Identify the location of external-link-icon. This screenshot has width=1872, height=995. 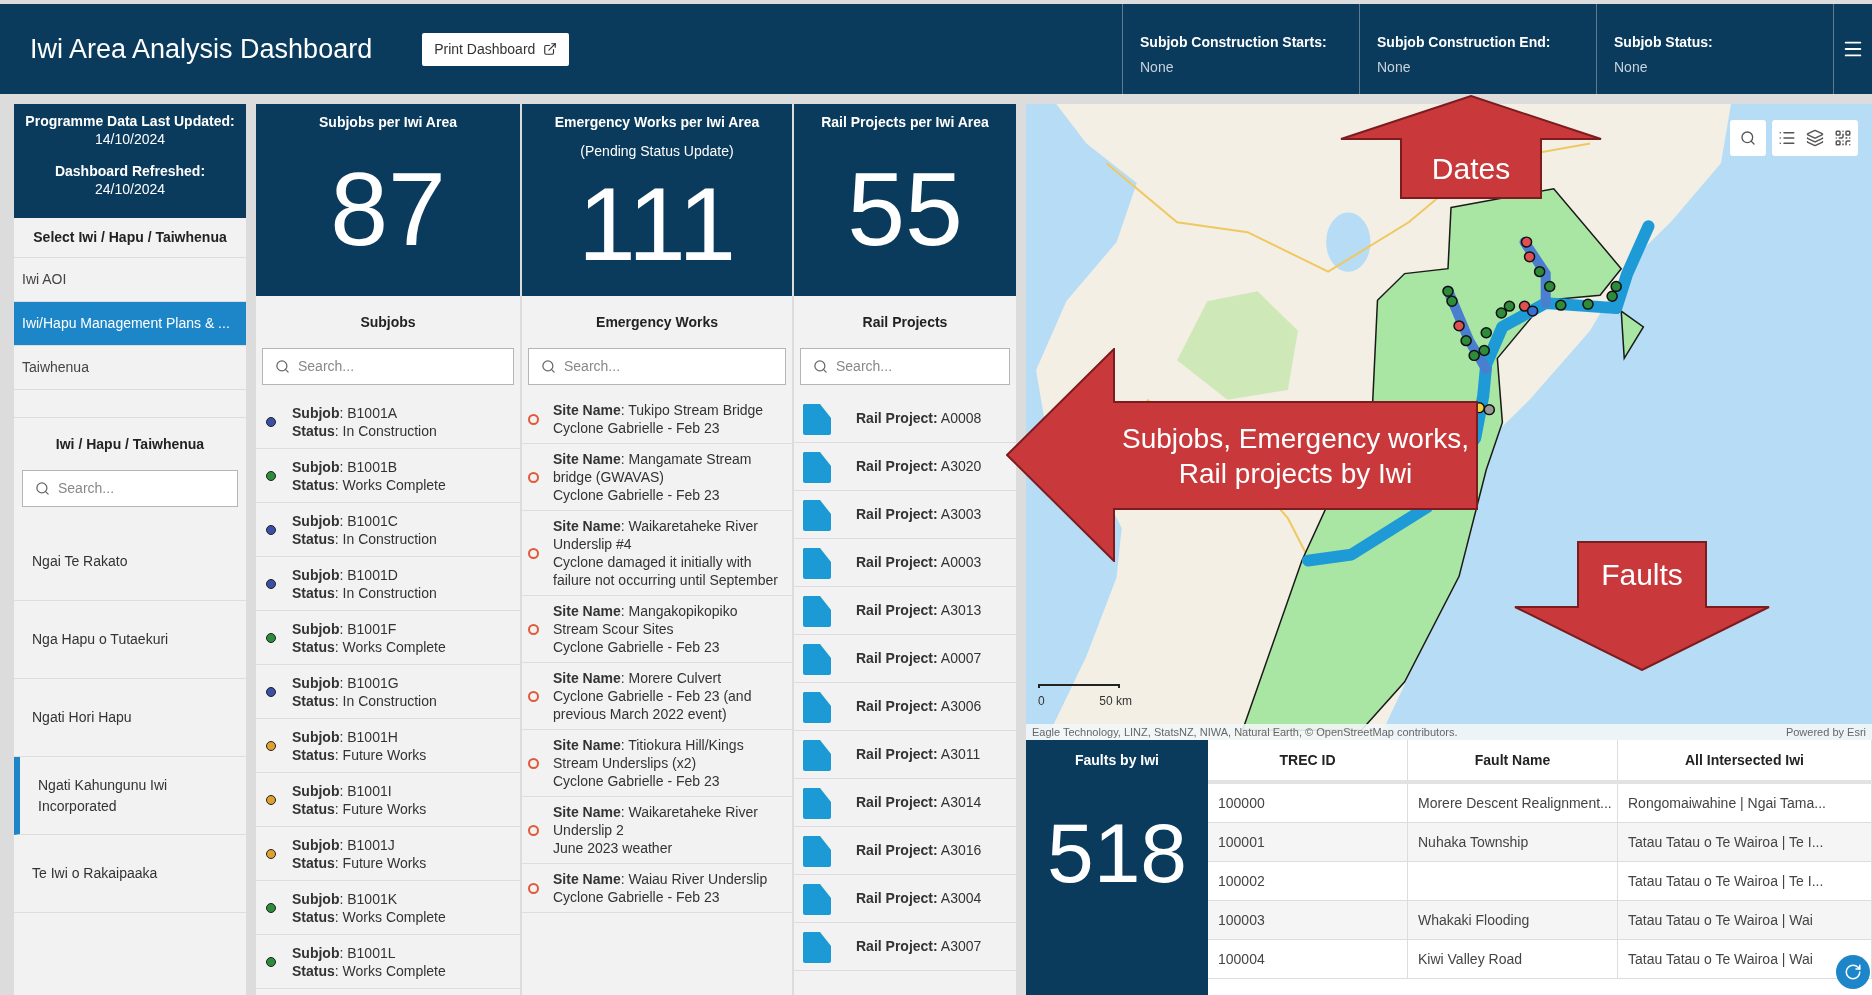
(550, 49).